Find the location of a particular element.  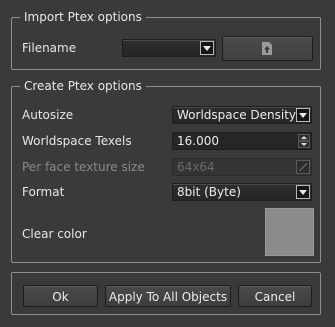

autosize-label: Autosize is located at coordinates (48, 115).